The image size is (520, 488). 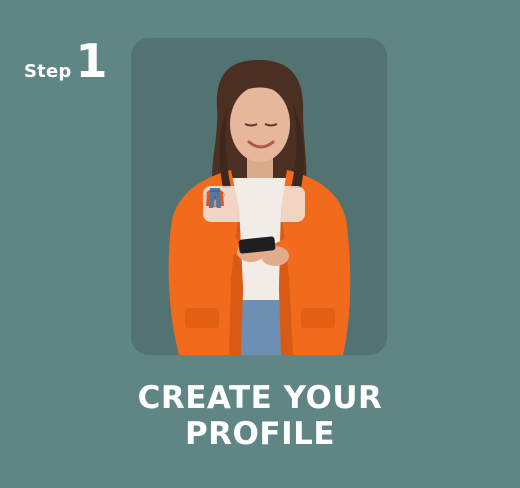 What do you see at coordinates (91, 61) in the screenshot?
I see `step-number: 1` at bounding box center [91, 61].